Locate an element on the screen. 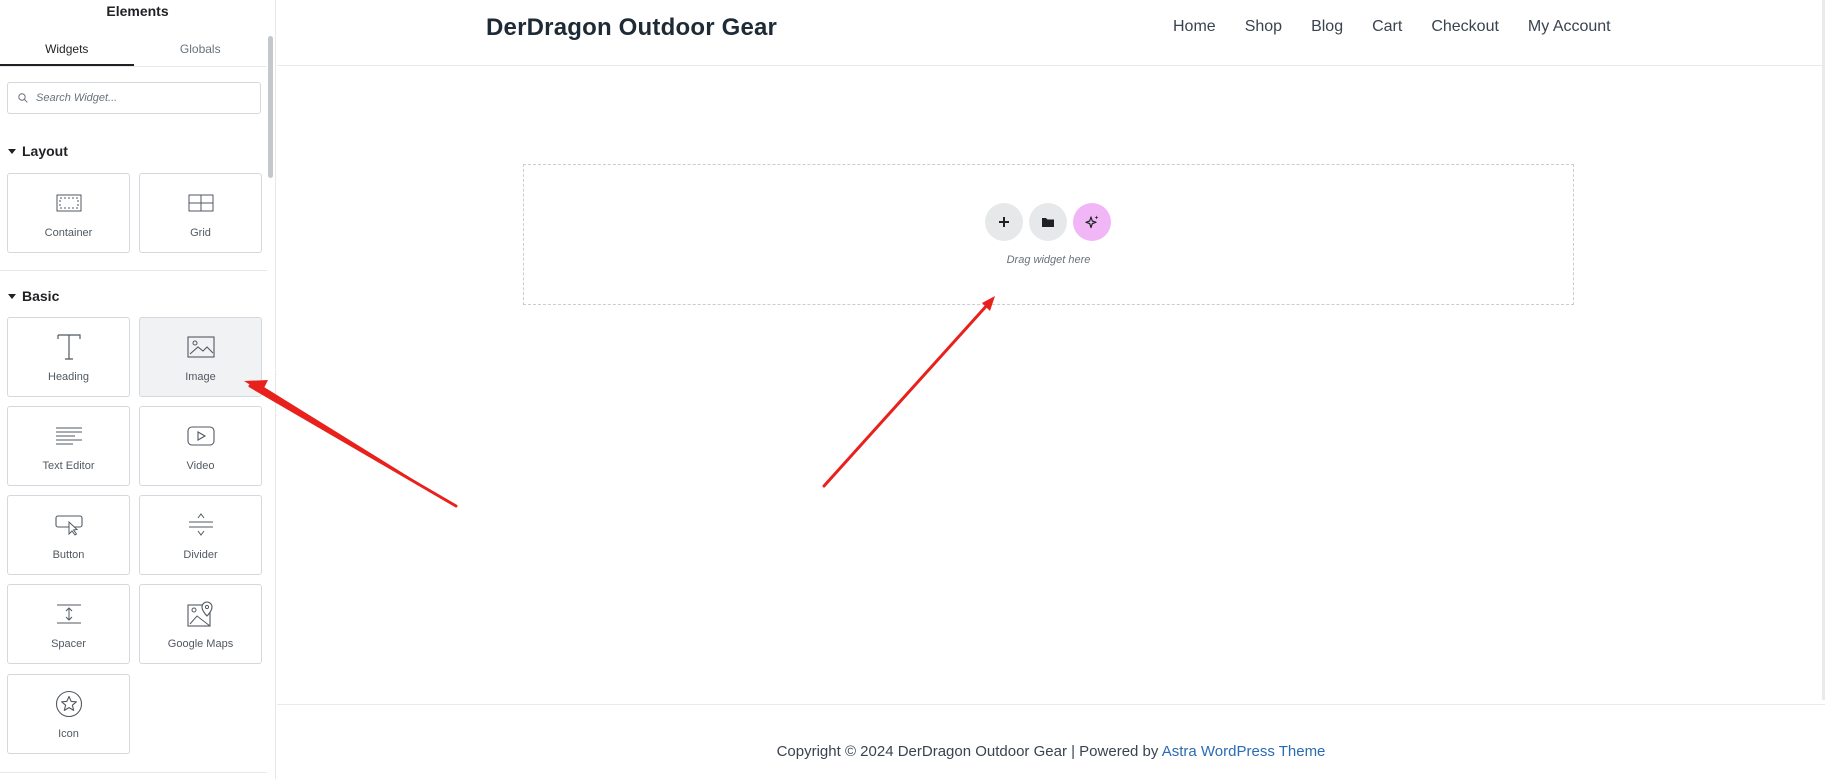  widget-container: Container is located at coordinates (68, 213).